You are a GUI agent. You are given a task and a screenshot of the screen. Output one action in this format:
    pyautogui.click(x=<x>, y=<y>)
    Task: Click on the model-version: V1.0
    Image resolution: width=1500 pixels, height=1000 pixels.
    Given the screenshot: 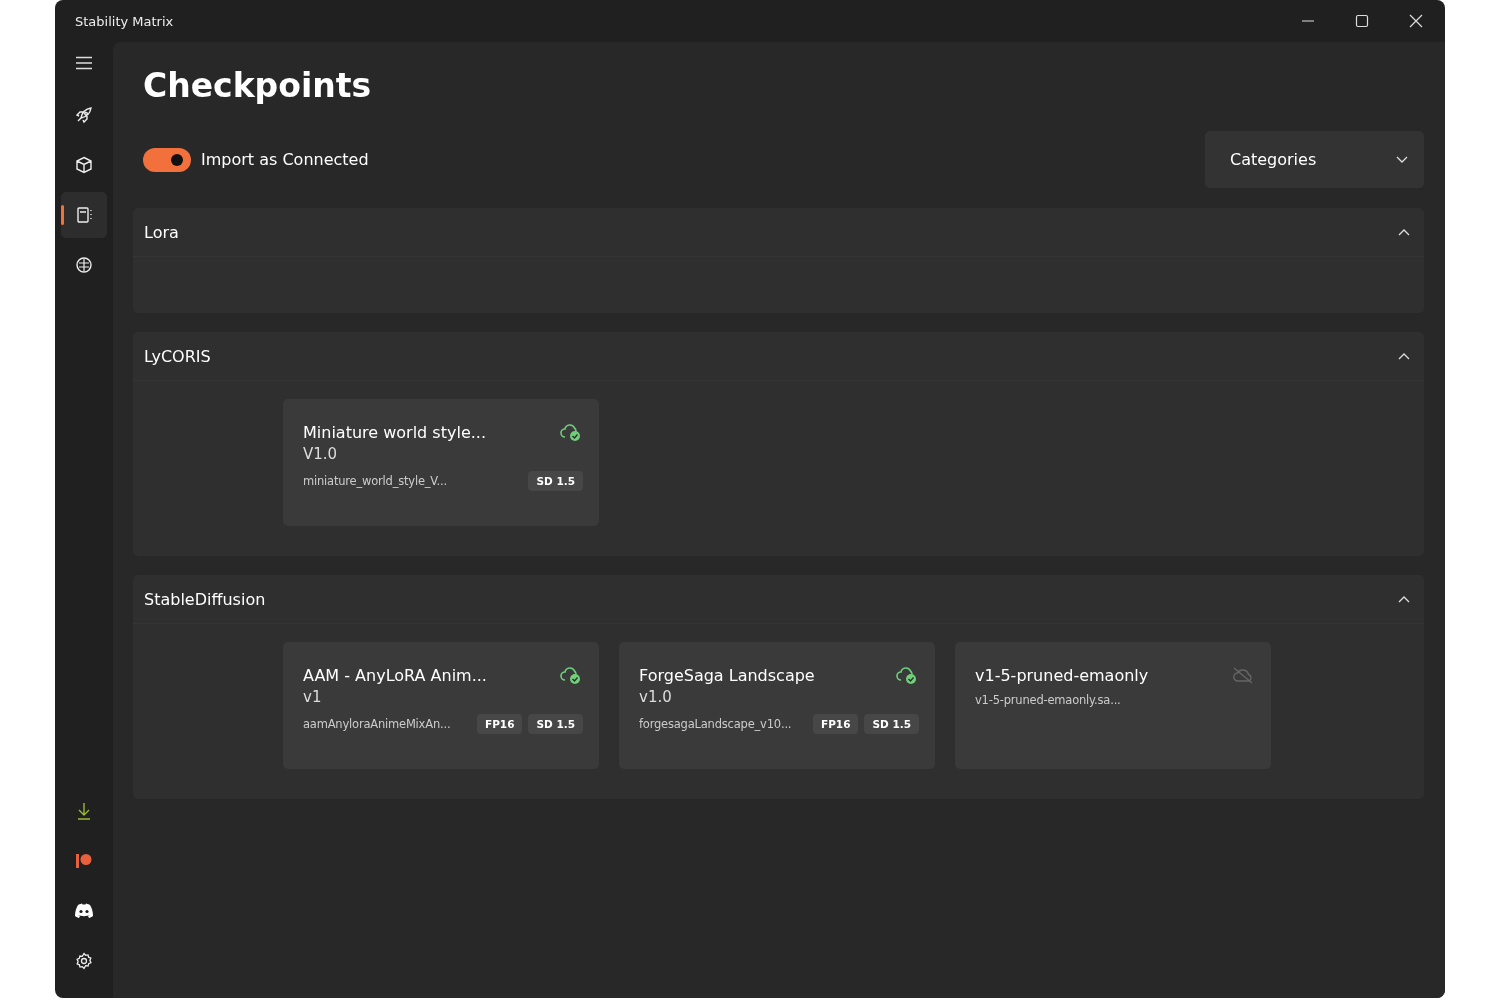 What is the action you would take?
    pyautogui.click(x=321, y=454)
    